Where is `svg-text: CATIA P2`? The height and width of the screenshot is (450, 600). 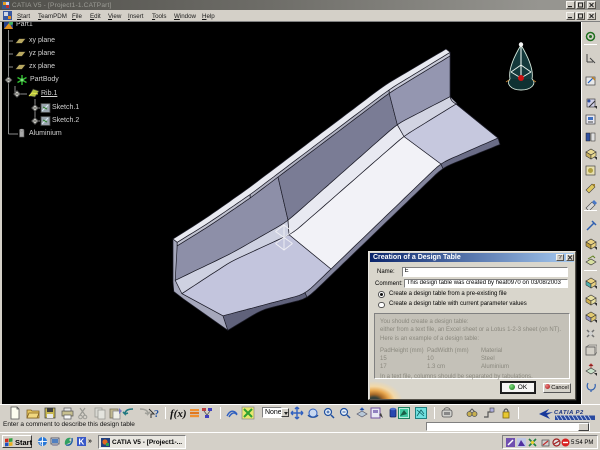 svg-text: CATIA P2 is located at coordinates (569, 413).